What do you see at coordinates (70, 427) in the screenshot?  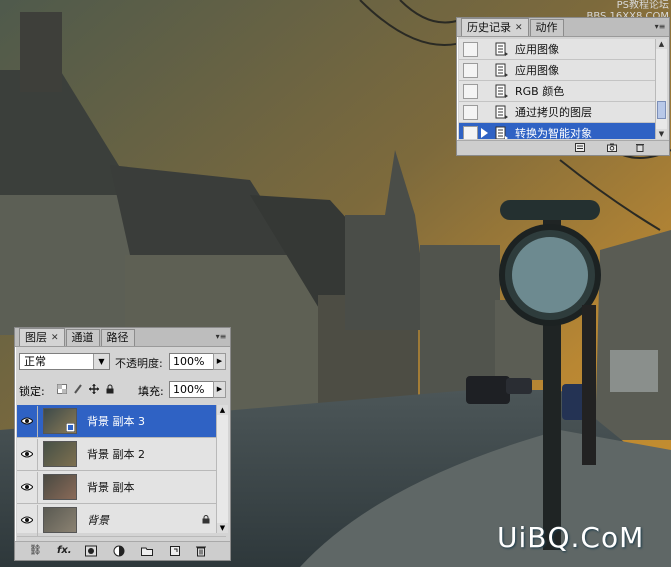 I see `smart-object-icon` at bounding box center [70, 427].